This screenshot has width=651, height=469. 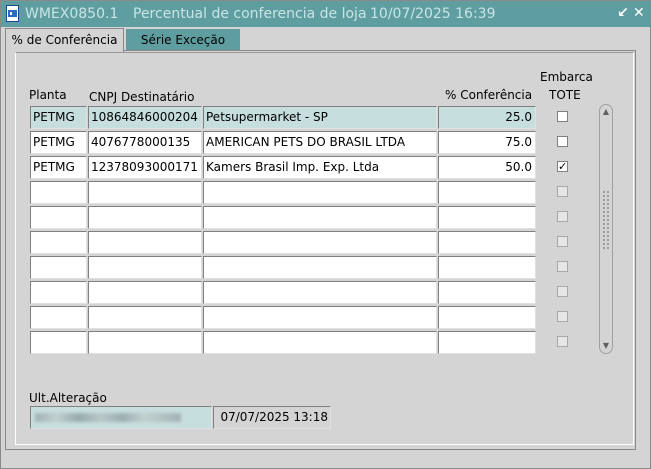 I want to click on header-cnpj: CNPJ Destinatário, so click(x=142, y=97).